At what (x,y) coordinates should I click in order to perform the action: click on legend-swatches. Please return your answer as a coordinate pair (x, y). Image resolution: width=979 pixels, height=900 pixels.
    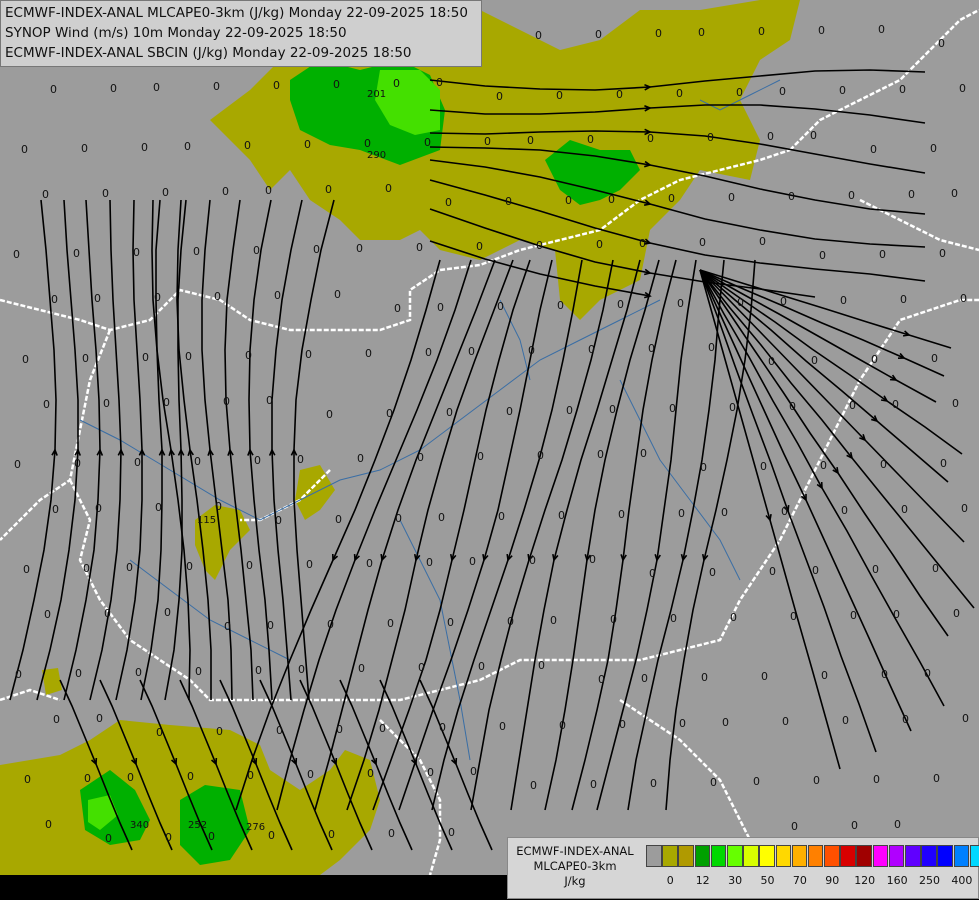
    Looking at the image, I should click on (812, 856).